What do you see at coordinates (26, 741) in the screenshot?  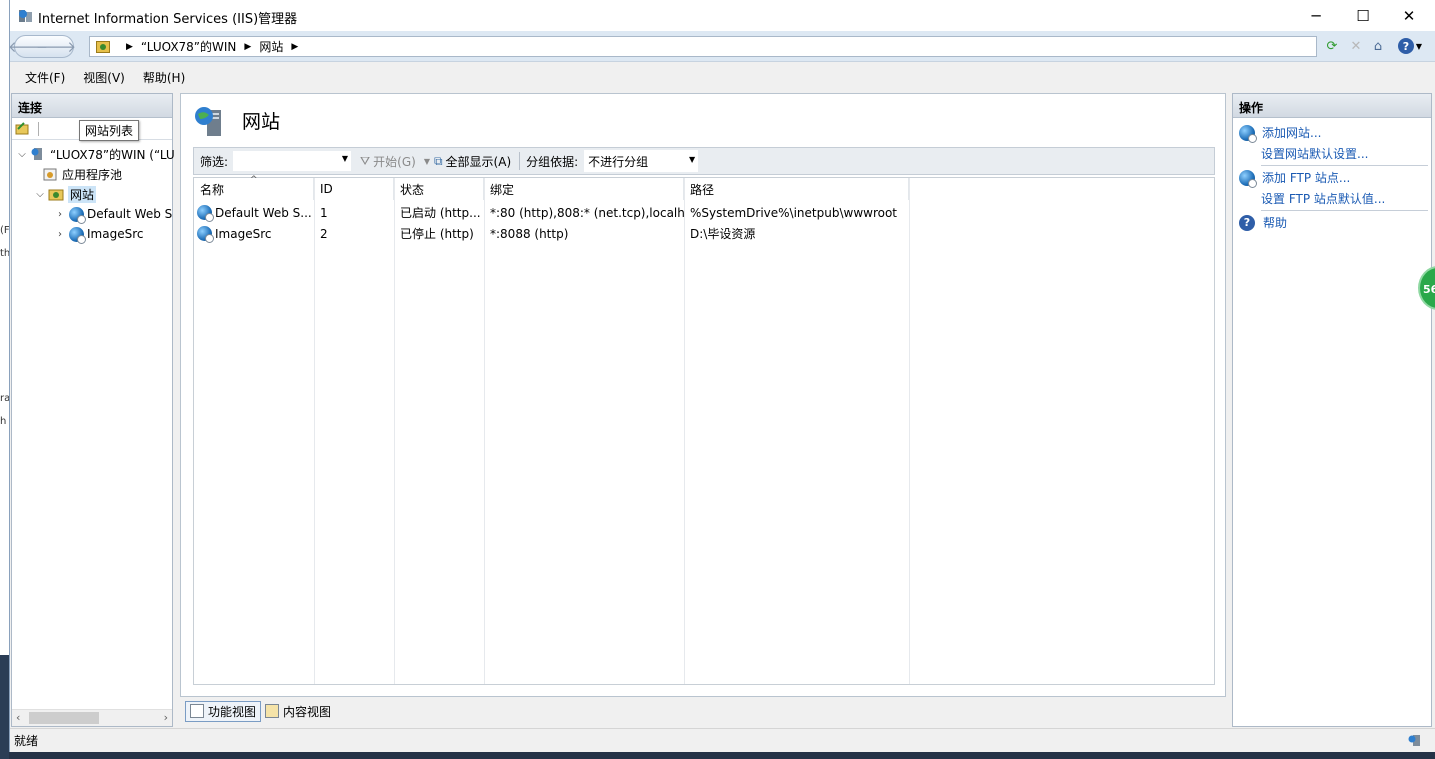 I see `status-text: 就绪` at bounding box center [26, 741].